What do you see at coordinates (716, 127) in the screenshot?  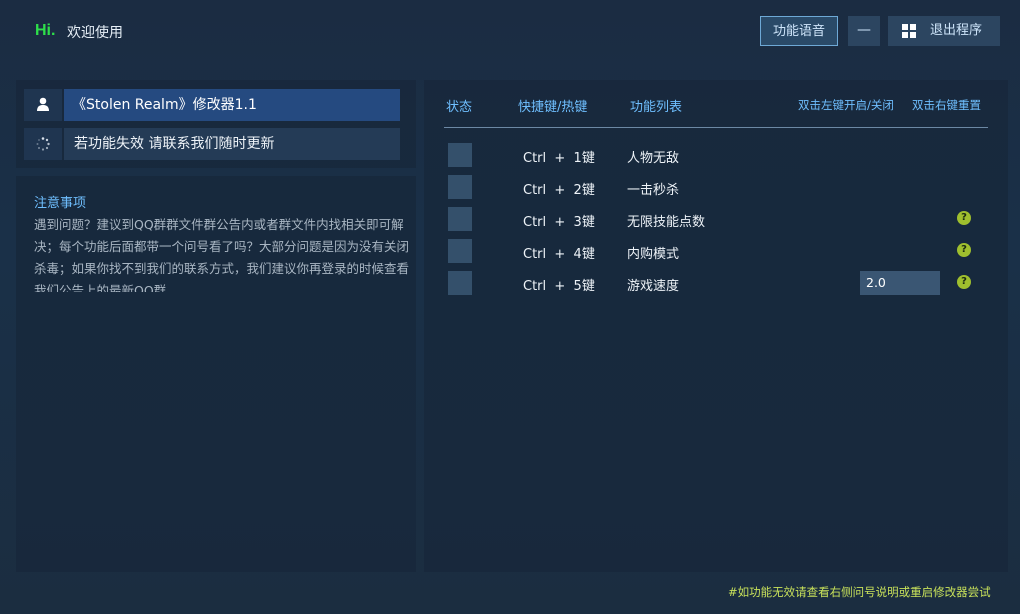 I see `header-divider` at bounding box center [716, 127].